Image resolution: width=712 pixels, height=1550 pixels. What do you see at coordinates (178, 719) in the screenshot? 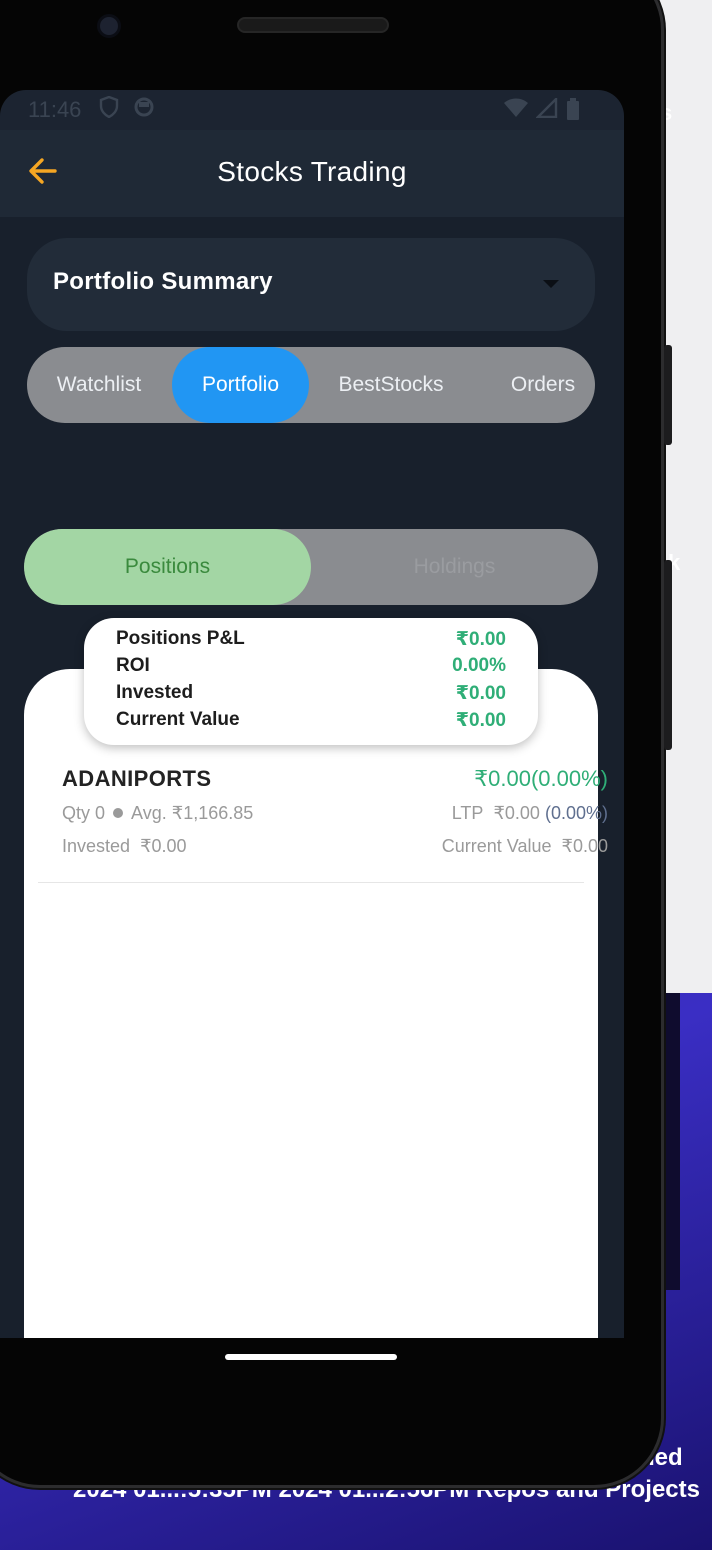
I see `summary-label: Current Value` at bounding box center [178, 719].